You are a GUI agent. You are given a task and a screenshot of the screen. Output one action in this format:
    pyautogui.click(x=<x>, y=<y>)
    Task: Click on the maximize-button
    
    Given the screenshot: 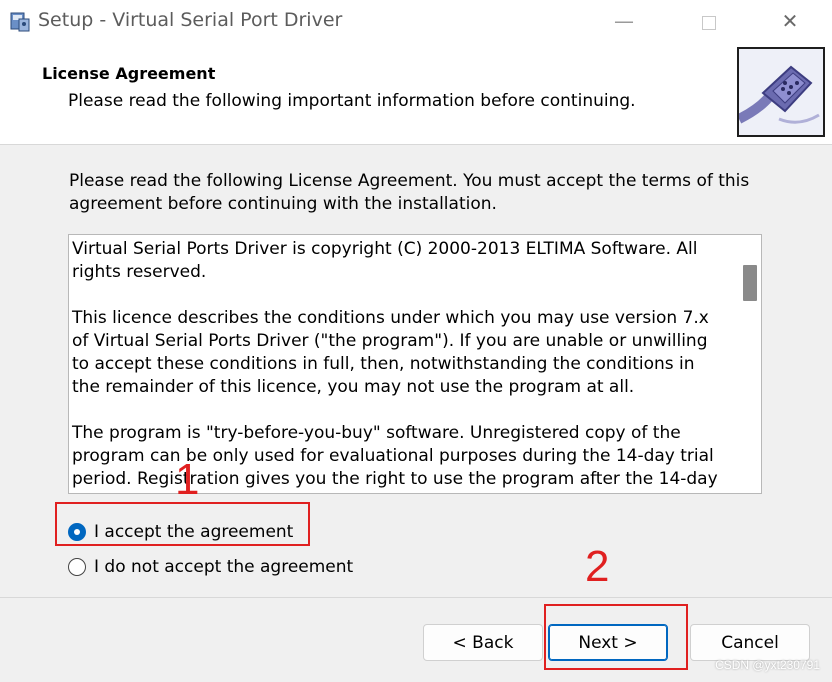 What is the action you would take?
    pyautogui.click(x=709, y=21)
    